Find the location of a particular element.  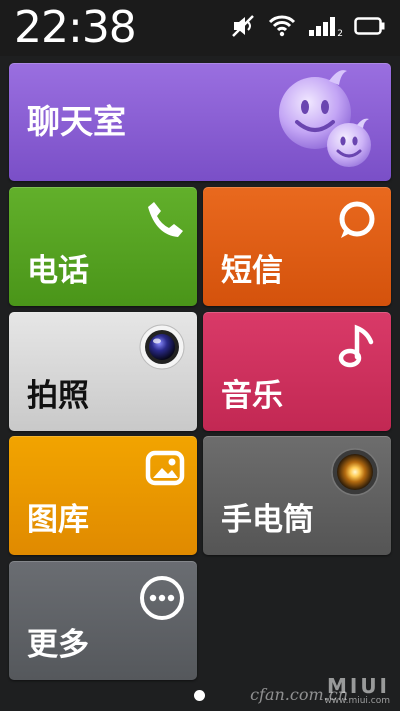

tile-camera: 拍照 is located at coordinates (103, 371).